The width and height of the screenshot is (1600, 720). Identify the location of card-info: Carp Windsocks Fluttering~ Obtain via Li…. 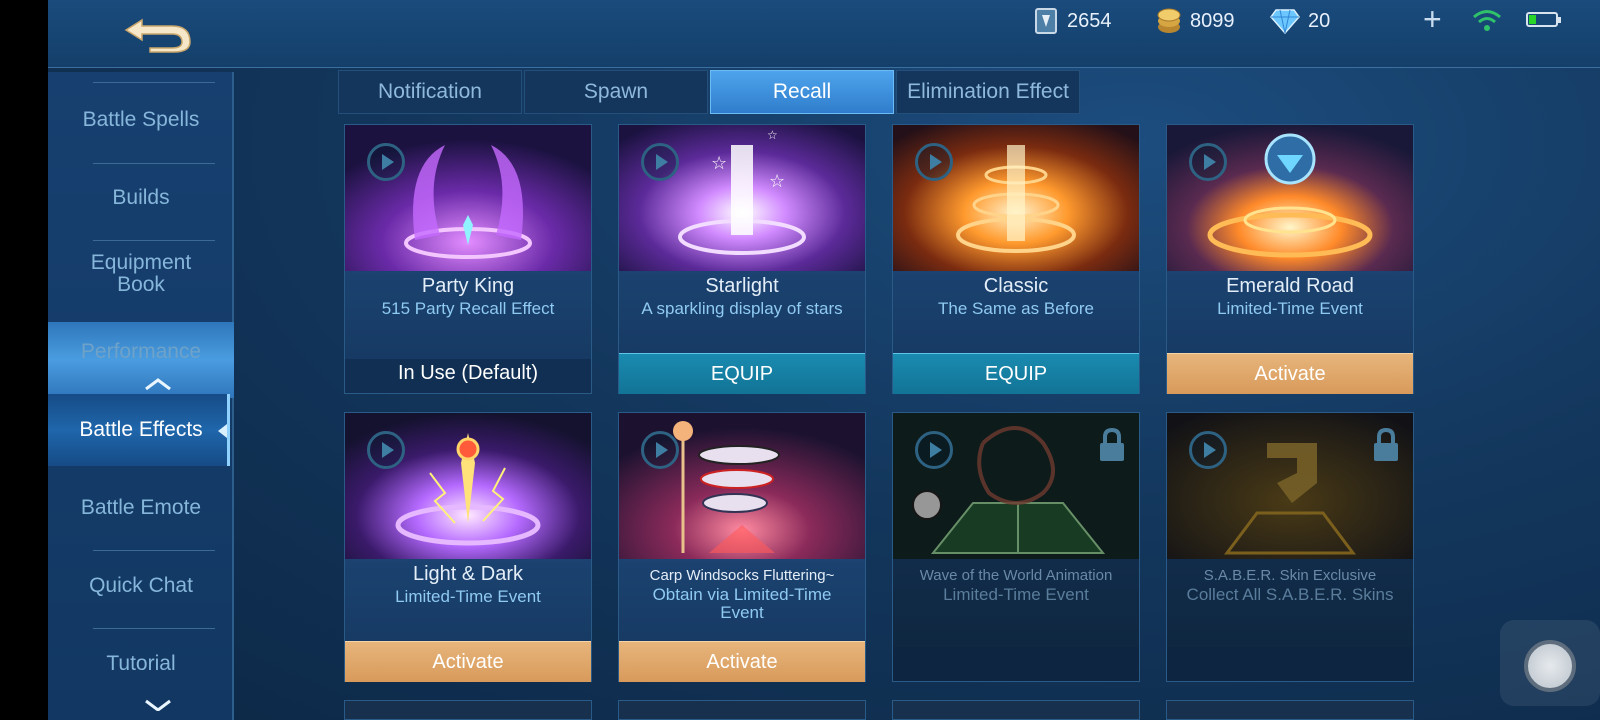
(742, 603).